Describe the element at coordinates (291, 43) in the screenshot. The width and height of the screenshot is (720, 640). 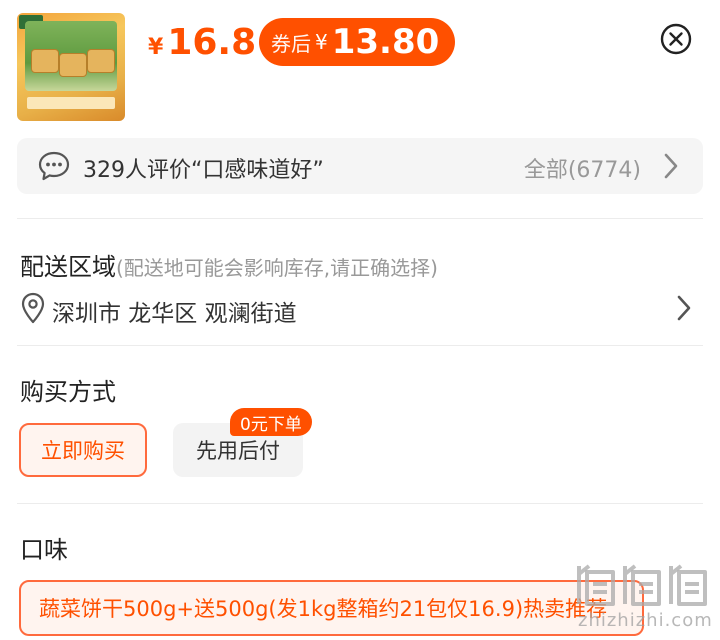
I see `coupon-label: 券后` at that location.